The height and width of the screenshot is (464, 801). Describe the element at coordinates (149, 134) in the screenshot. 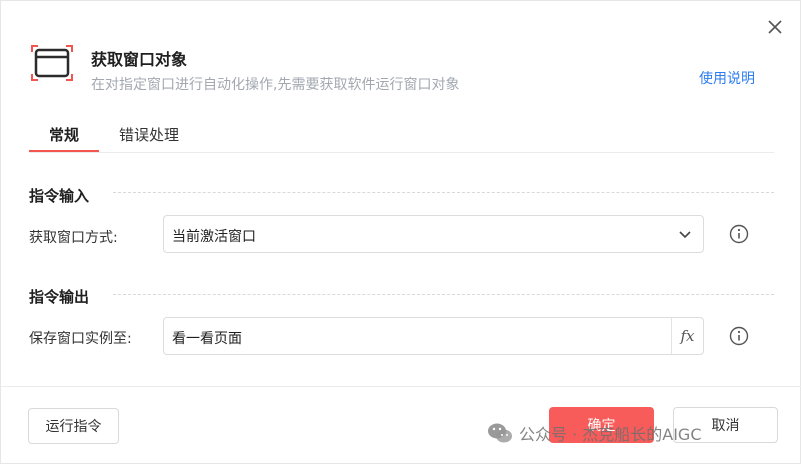

I see `tab-error-handling: 错误处理` at that location.